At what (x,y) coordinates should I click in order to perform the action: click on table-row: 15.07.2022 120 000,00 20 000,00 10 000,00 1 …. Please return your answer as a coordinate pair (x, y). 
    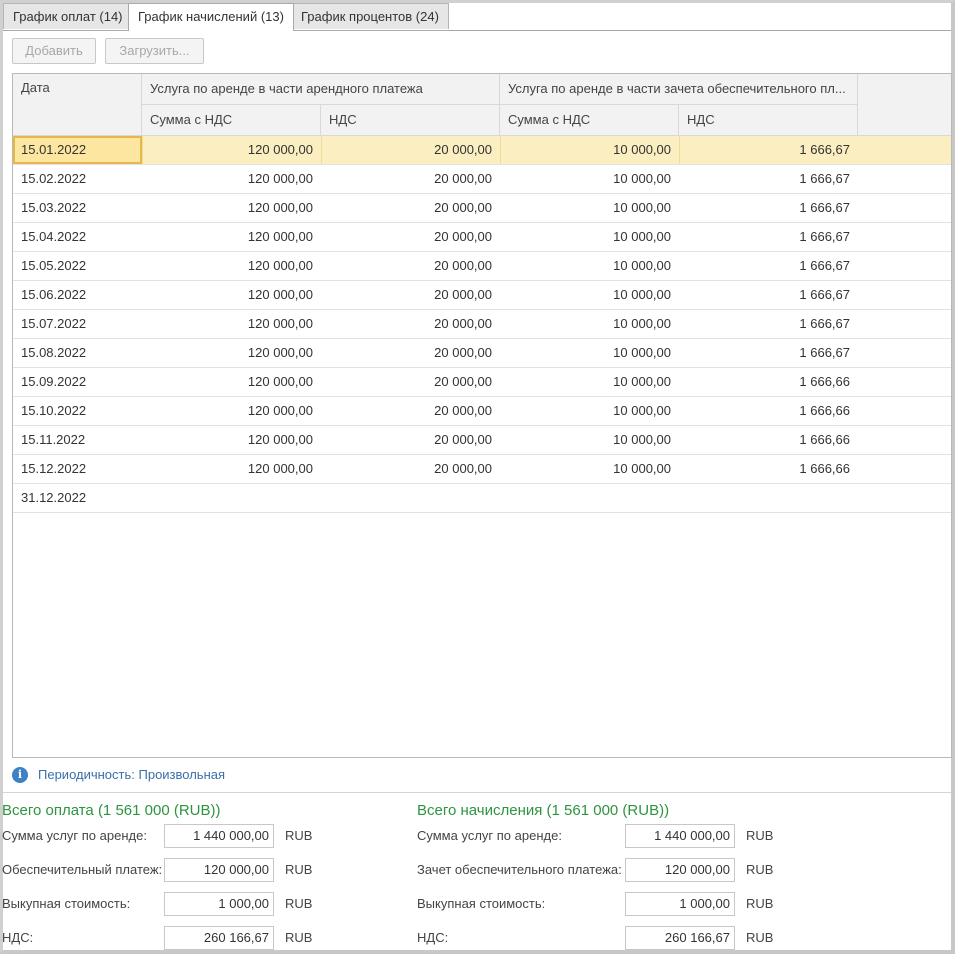
    Looking at the image, I should click on (482, 324).